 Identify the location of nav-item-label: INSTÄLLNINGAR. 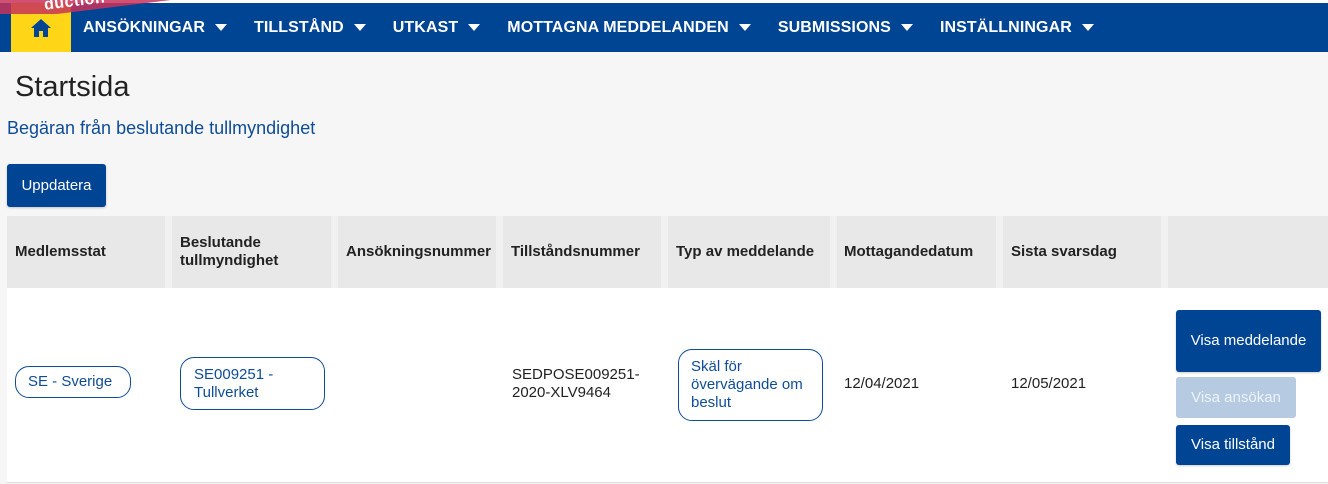
(1005, 27).